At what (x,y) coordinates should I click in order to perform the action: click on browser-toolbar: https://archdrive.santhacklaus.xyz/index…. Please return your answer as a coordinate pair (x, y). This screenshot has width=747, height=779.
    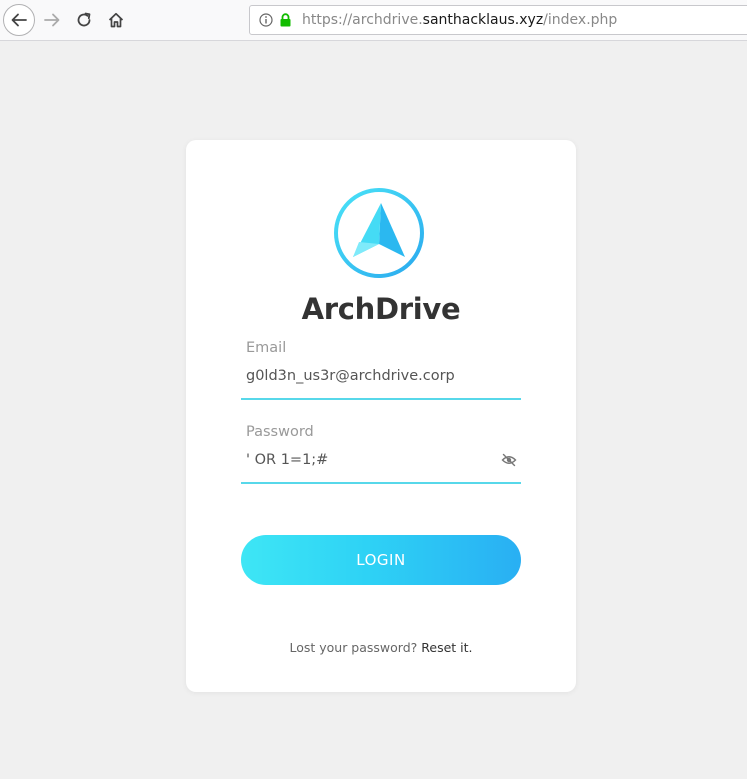
    Looking at the image, I should click on (373, 20).